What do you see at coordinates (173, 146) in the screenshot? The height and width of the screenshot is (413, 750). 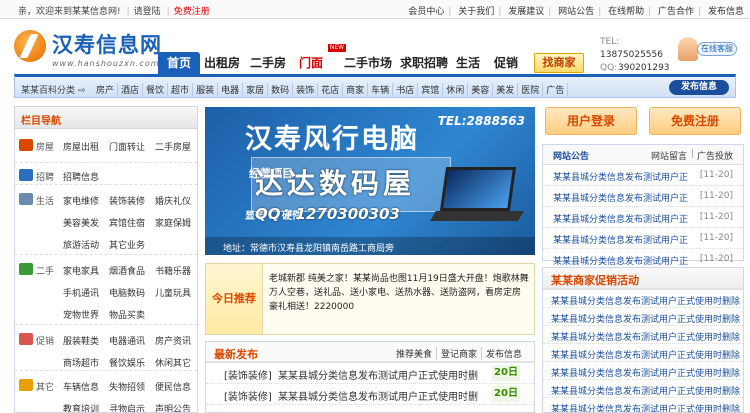 I see `sidebar-link: 二手房屋` at bounding box center [173, 146].